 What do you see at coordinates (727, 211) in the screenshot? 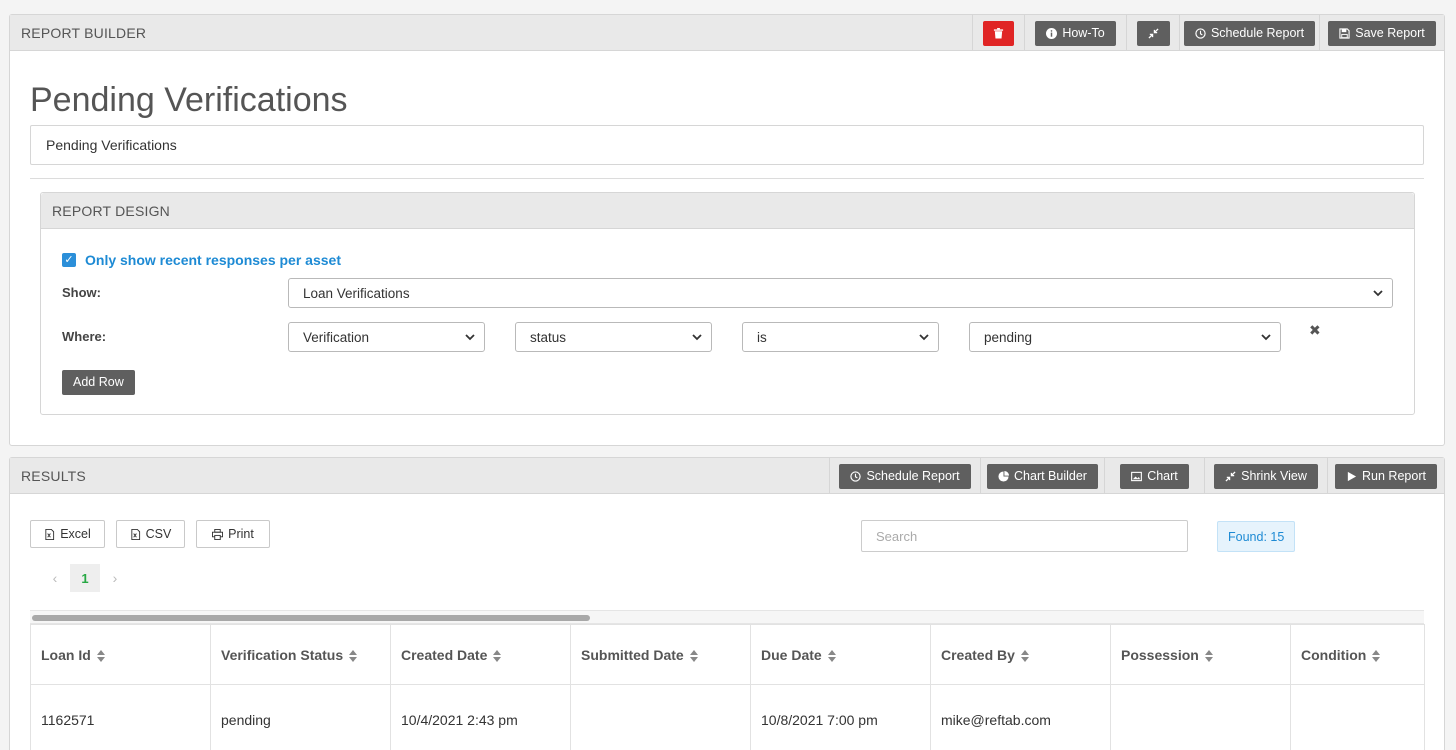
I see `report-design-header: REPORT DESIGN` at bounding box center [727, 211].